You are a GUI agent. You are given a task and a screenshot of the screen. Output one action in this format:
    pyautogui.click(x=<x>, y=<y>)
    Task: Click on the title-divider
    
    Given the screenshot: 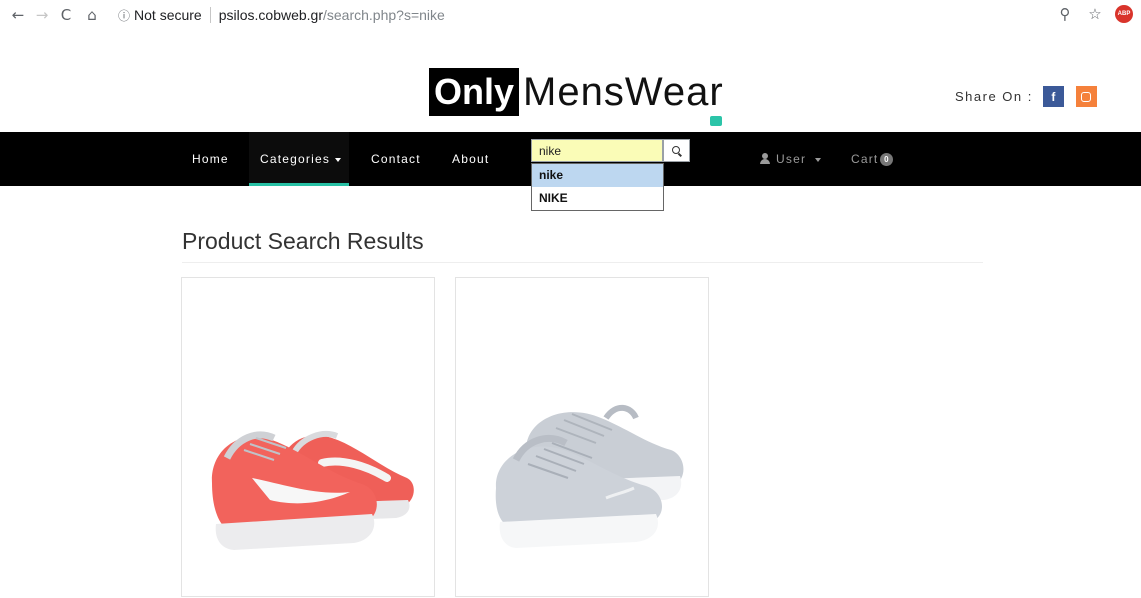 What is the action you would take?
    pyautogui.click(x=582, y=262)
    